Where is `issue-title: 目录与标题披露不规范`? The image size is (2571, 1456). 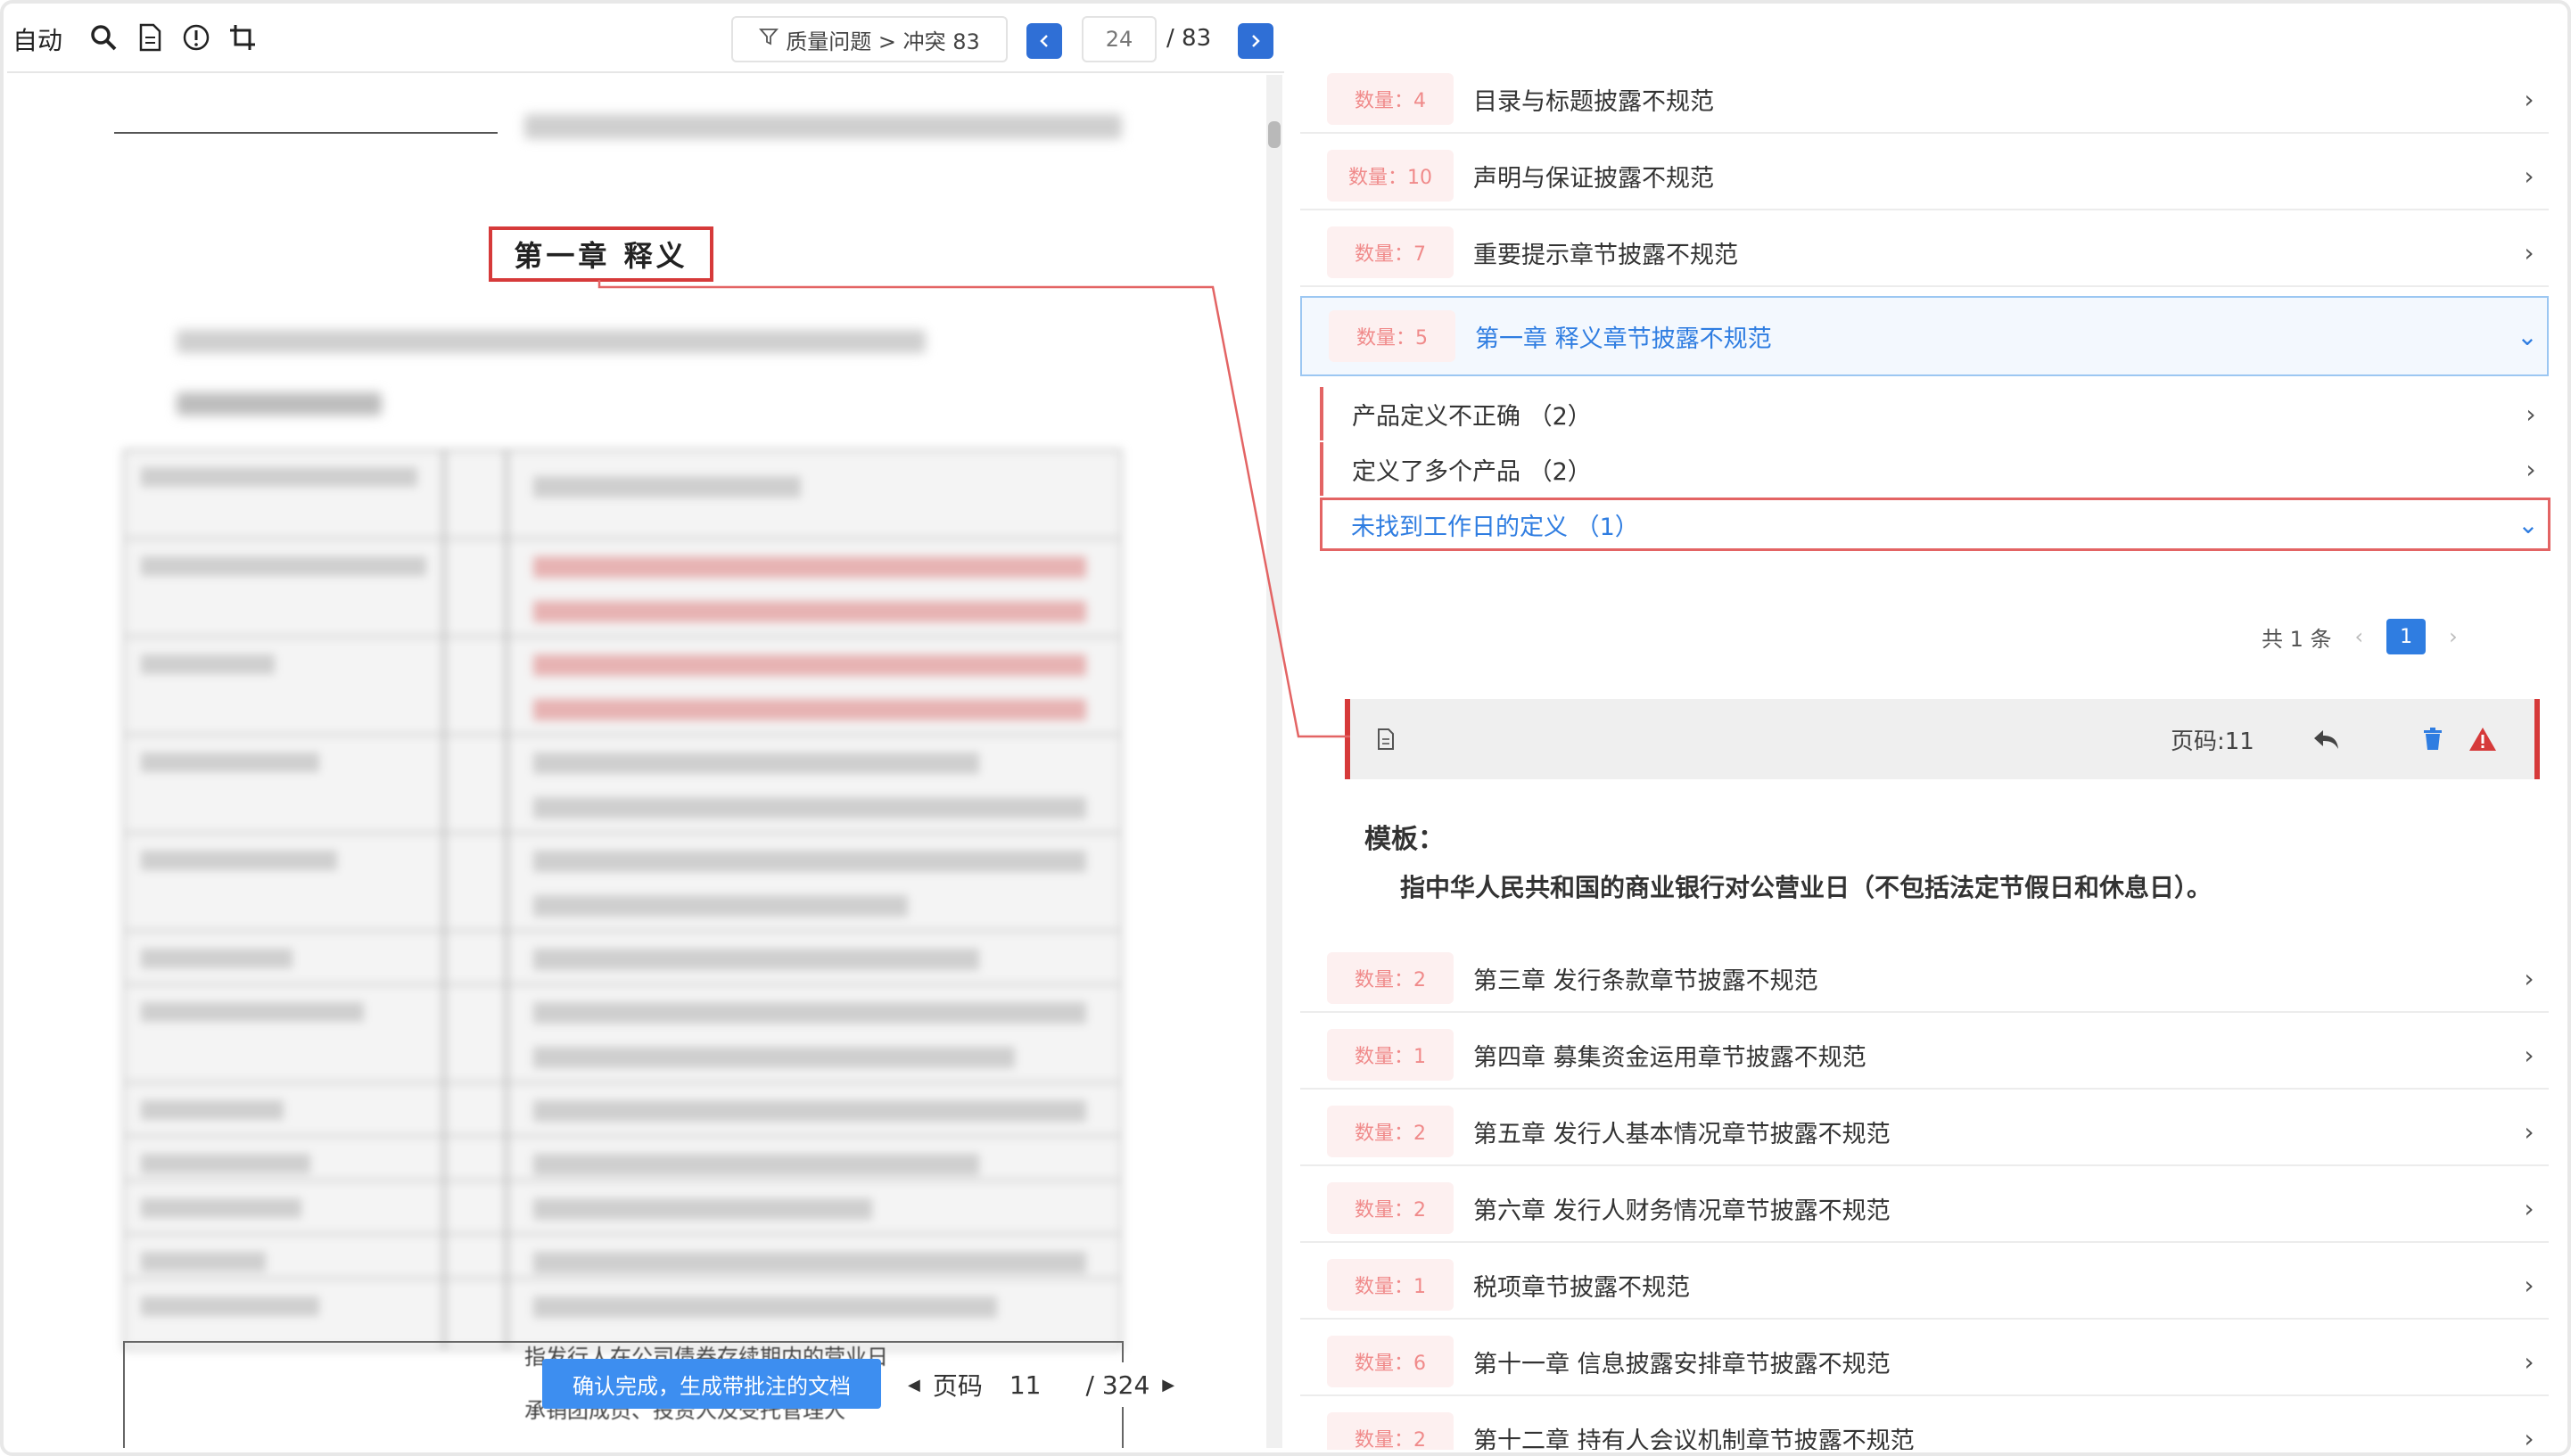 issue-title: 目录与标题披露不规范 is located at coordinates (1594, 101).